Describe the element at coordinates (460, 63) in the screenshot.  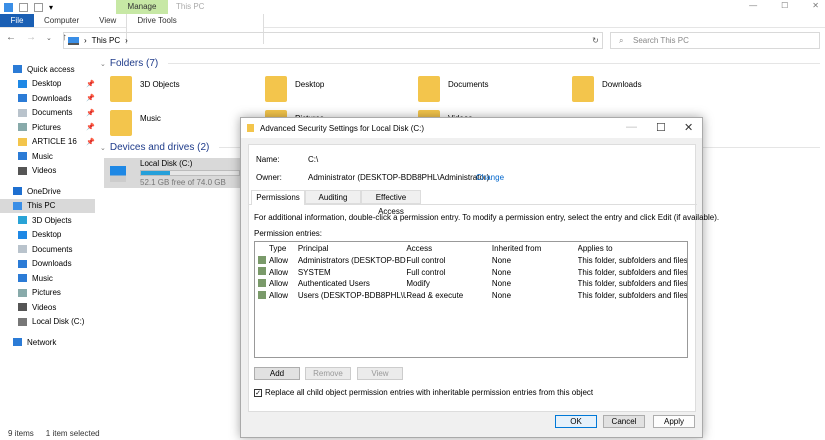
I see `folders-header: ⌄ Folders (7)` at that location.